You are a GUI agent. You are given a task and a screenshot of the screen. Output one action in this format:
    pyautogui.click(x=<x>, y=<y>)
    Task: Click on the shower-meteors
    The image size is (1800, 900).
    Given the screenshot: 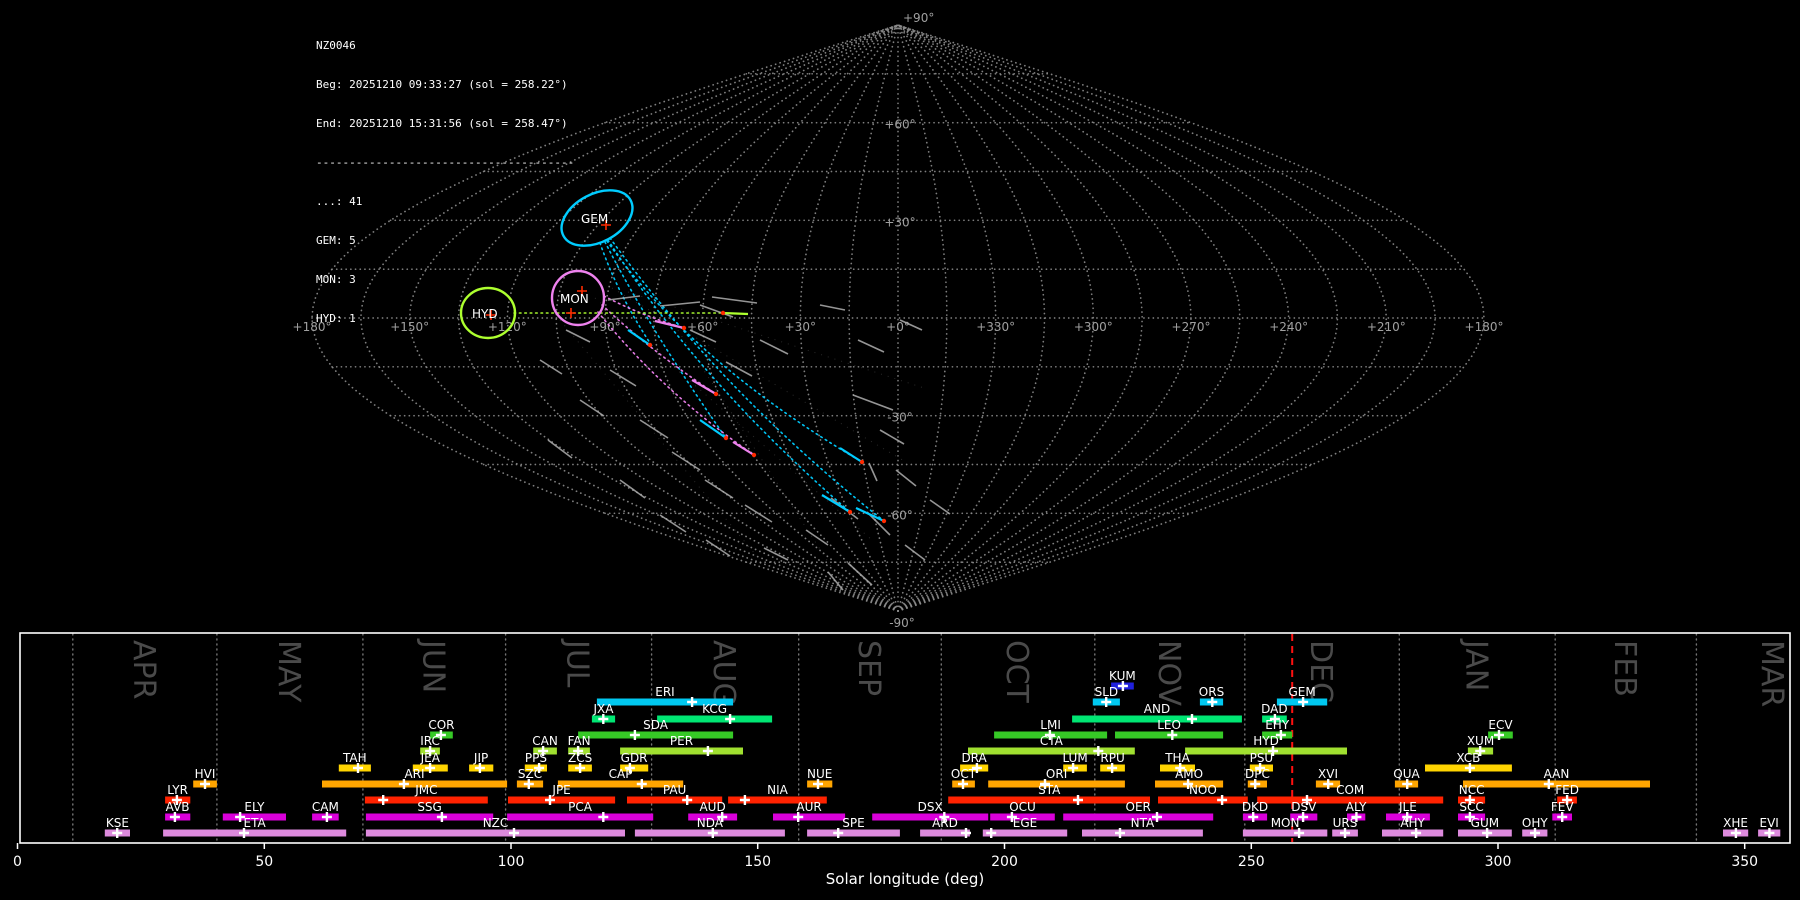 What is the action you would take?
    pyautogui.click(x=757, y=417)
    